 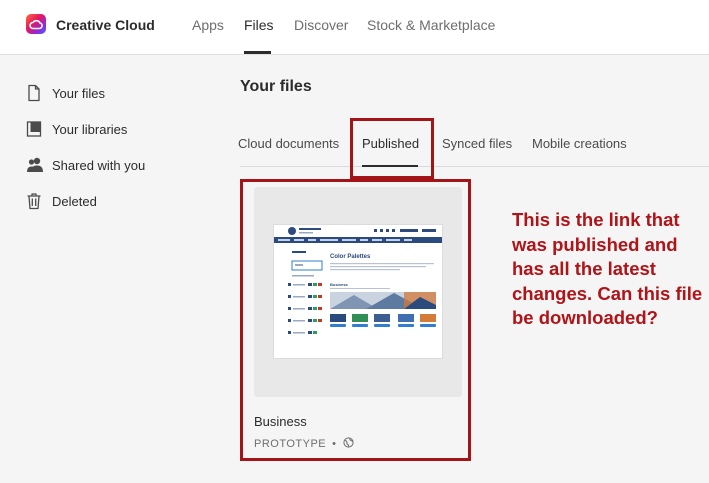 What do you see at coordinates (288, 143) in the screenshot?
I see `tab-cloud-documents: Cloud documents` at bounding box center [288, 143].